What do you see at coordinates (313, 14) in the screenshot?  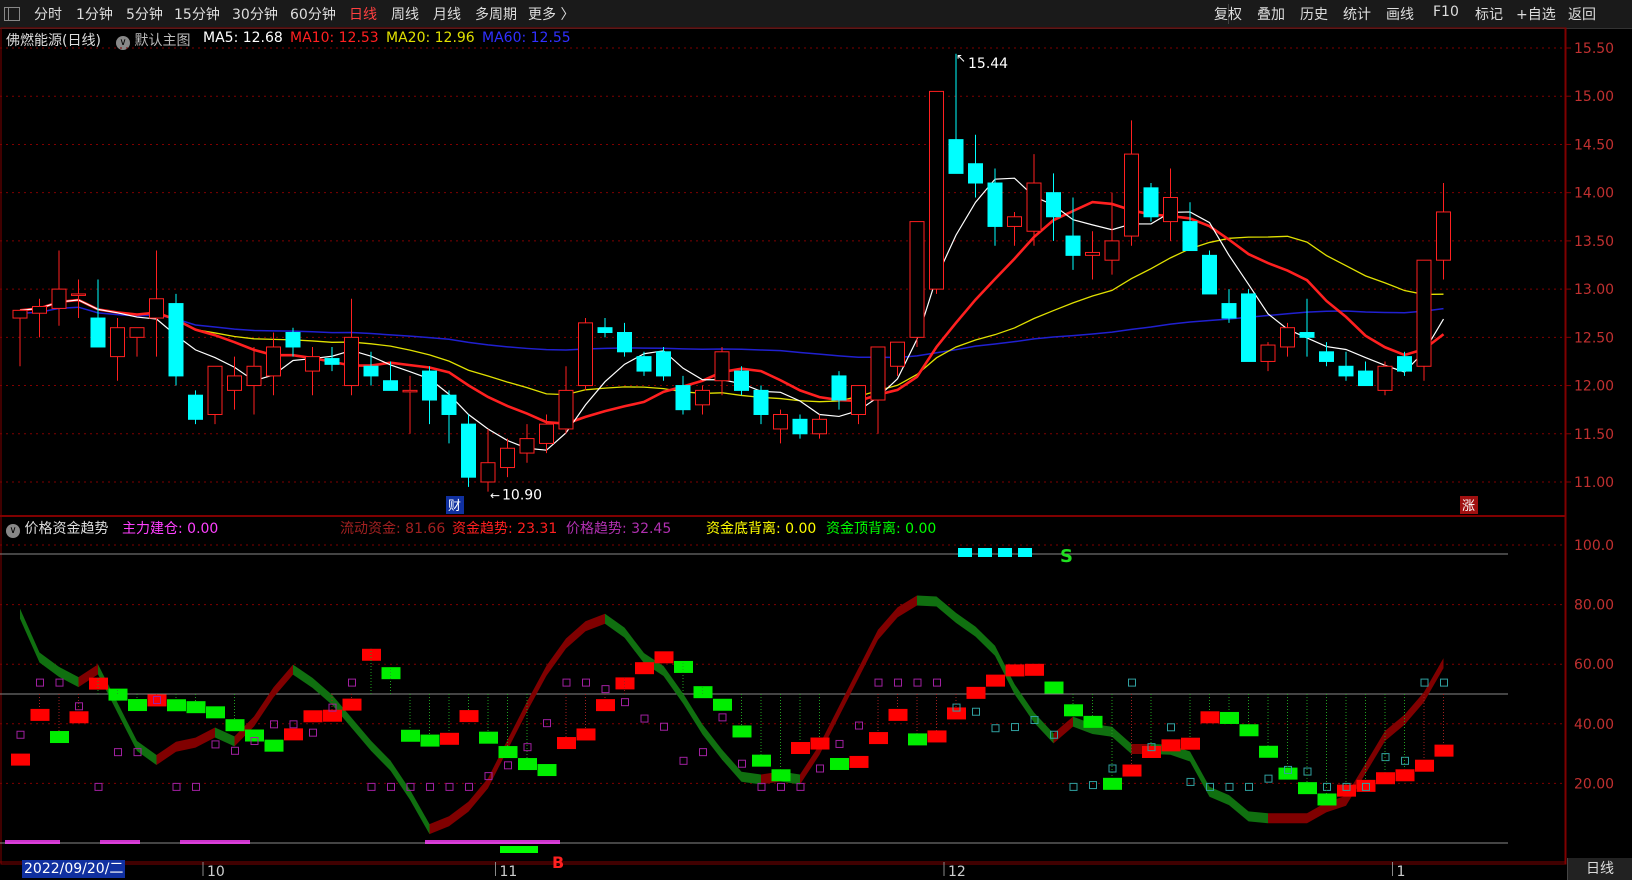 I see `period-tab-5: 60分钟` at bounding box center [313, 14].